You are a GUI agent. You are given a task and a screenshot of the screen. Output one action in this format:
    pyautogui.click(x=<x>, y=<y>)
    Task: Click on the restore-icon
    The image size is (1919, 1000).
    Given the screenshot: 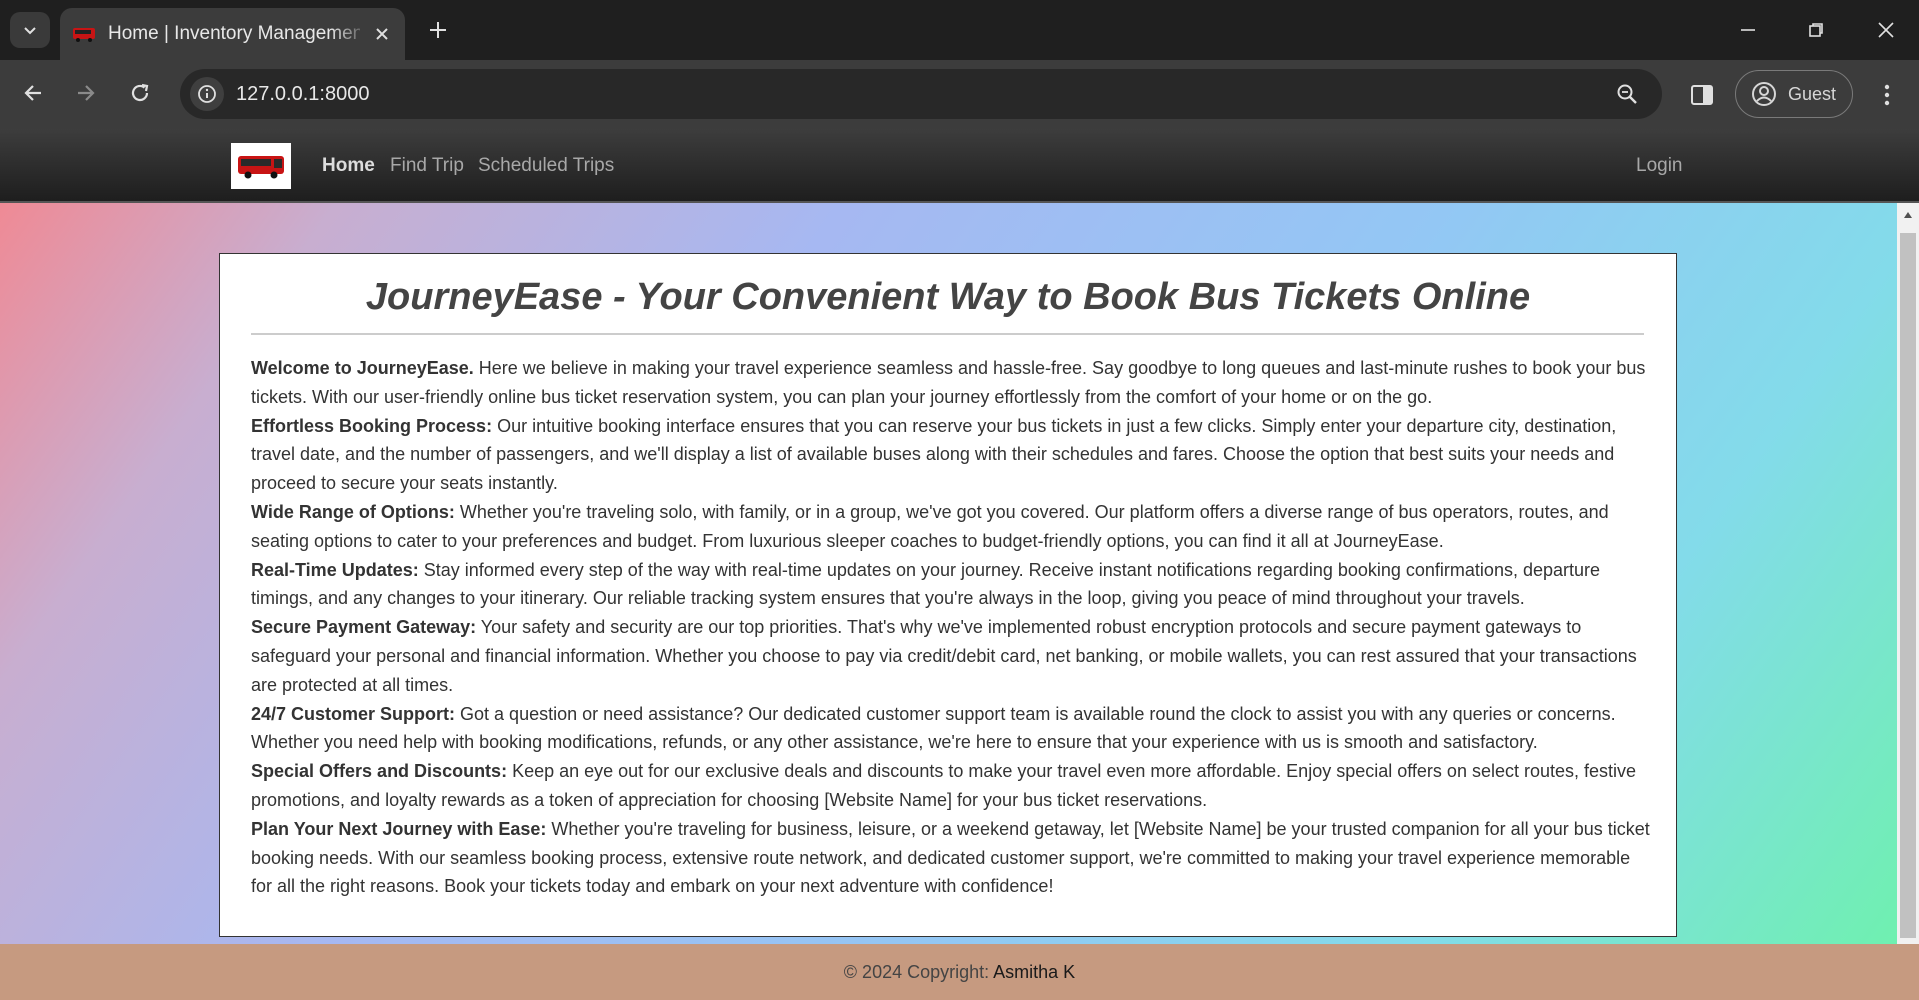 What is the action you would take?
    pyautogui.click(x=1816, y=30)
    